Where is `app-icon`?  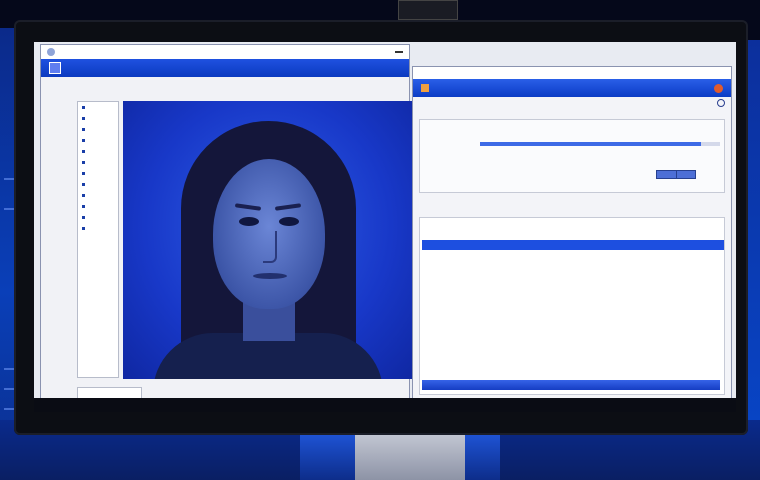 app-icon is located at coordinates (55, 68).